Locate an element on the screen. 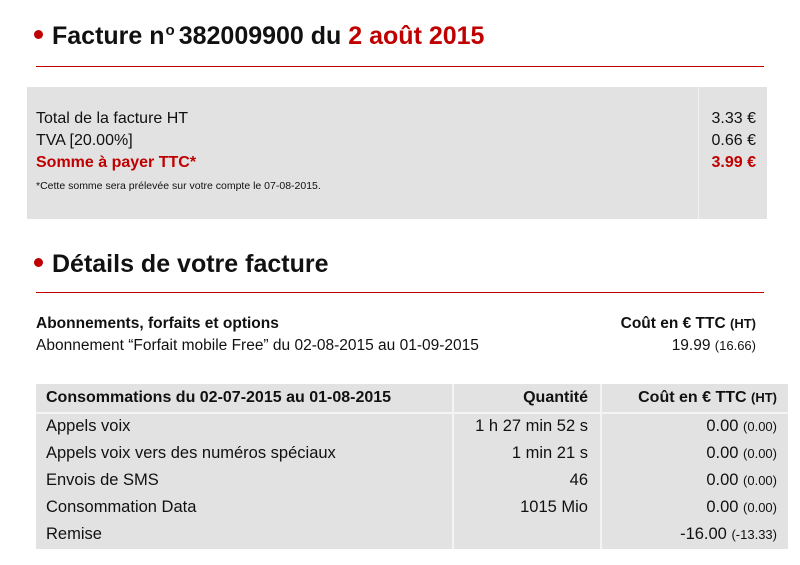 This screenshot has width=800, height=565. summary-label: Somme à payer TTC* is located at coordinates (116, 162).